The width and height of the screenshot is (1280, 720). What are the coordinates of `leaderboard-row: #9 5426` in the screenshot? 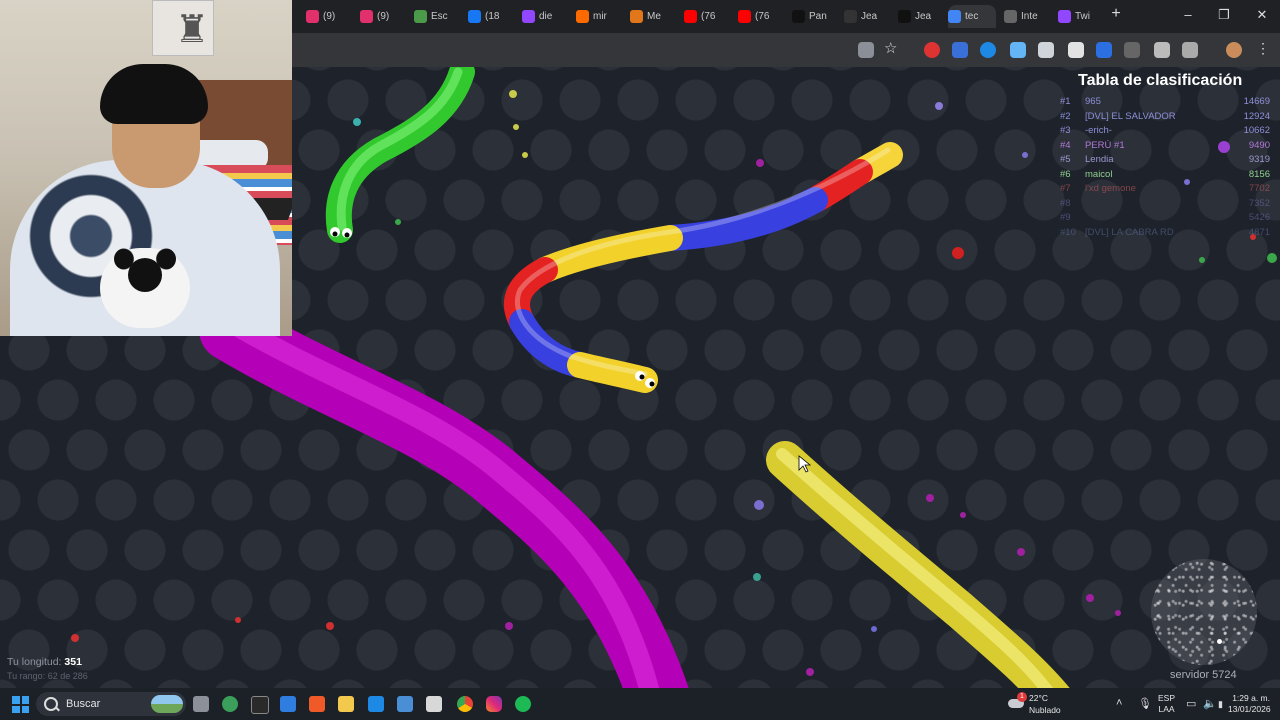 It's located at (1165, 219).